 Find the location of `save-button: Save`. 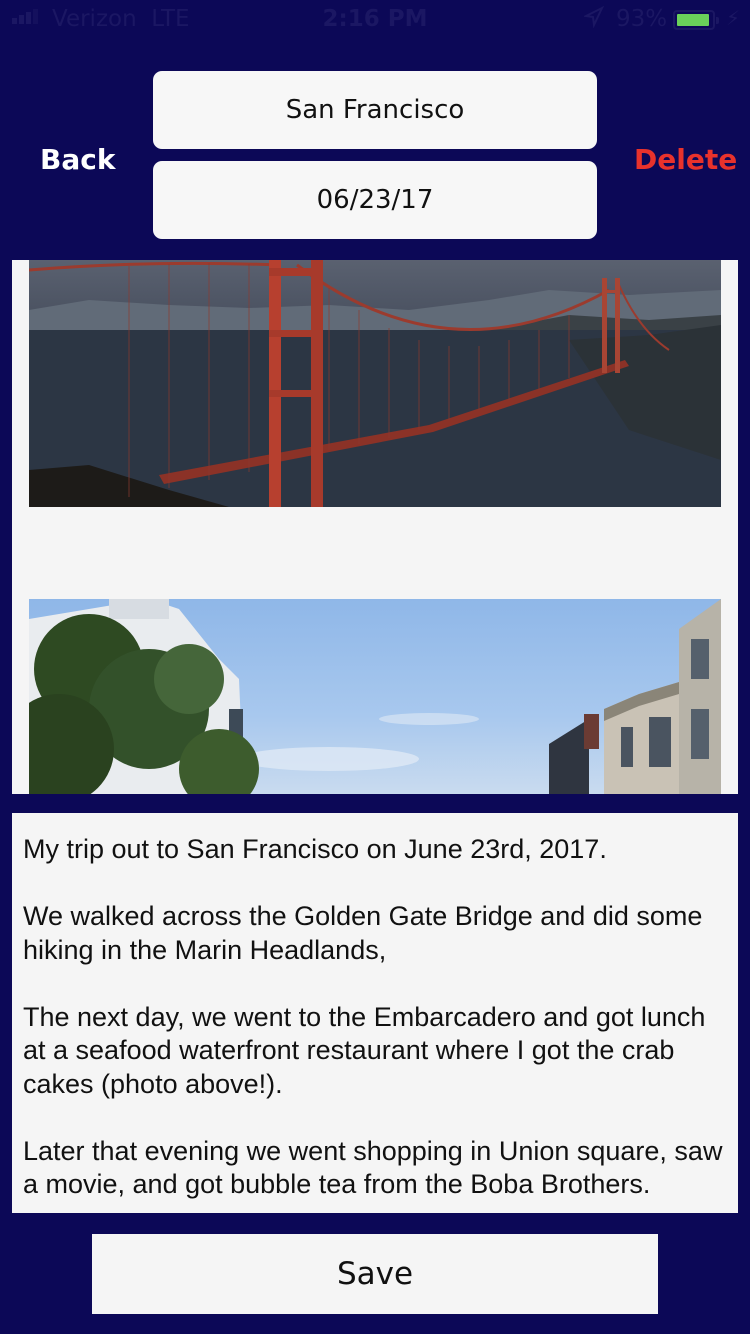

save-button: Save is located at coordinates (375, 1274).